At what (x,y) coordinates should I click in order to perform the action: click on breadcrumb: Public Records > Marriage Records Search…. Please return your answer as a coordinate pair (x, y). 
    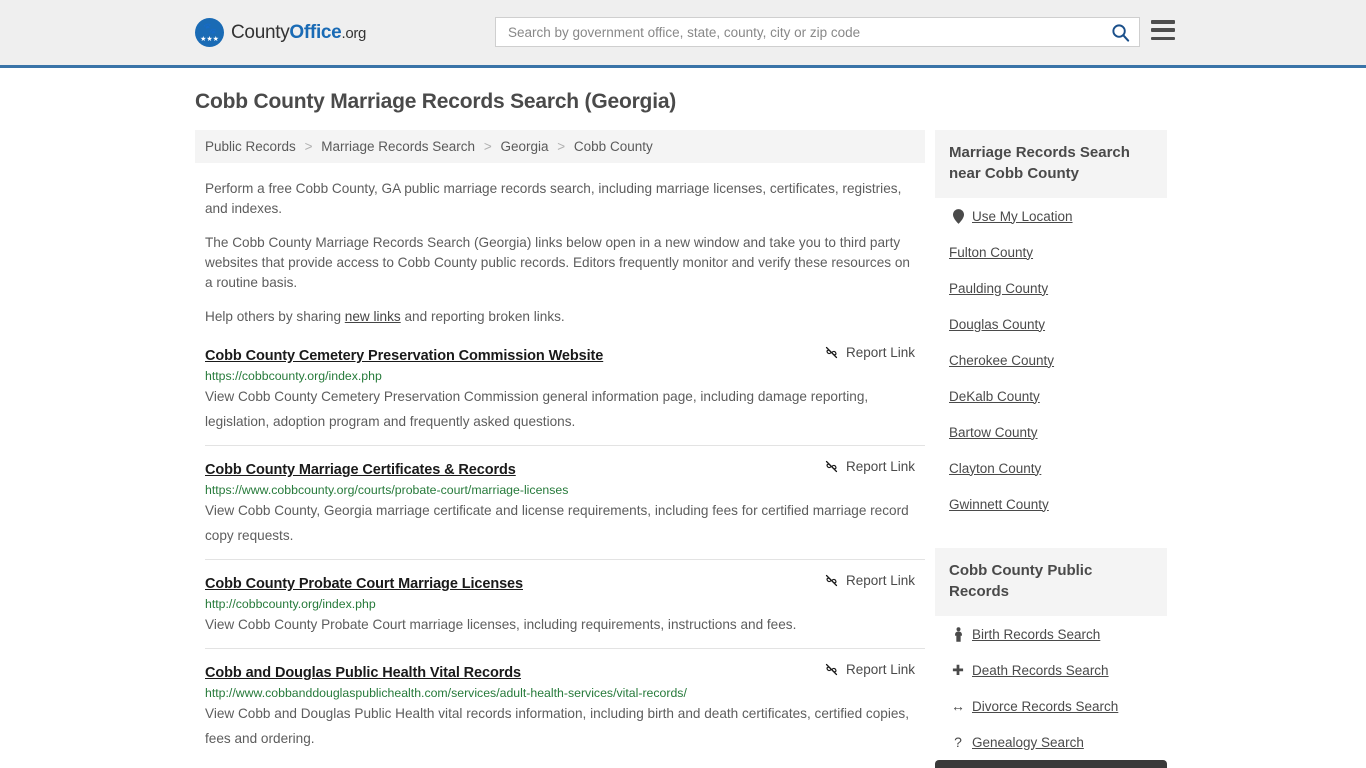
    Looking at the image, I should click on (560, 146).